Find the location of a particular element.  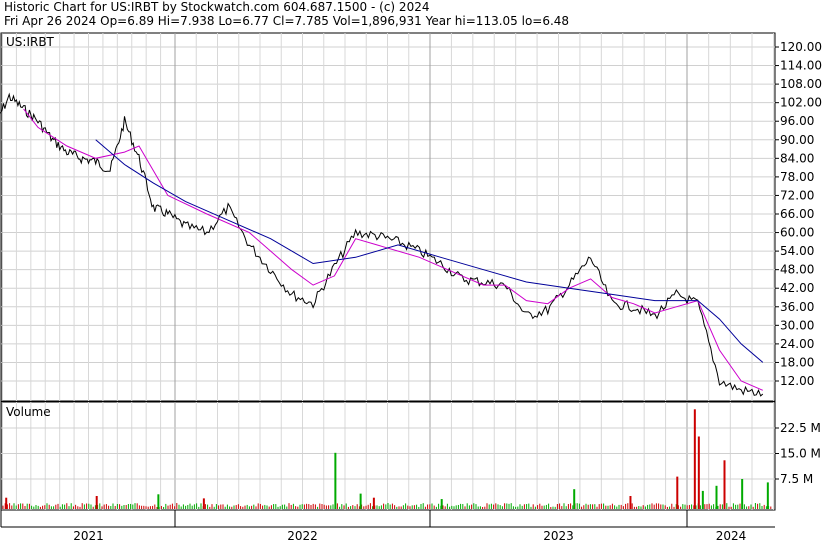

price-tick-label: 108.00 is located at coordinates (801, 84).